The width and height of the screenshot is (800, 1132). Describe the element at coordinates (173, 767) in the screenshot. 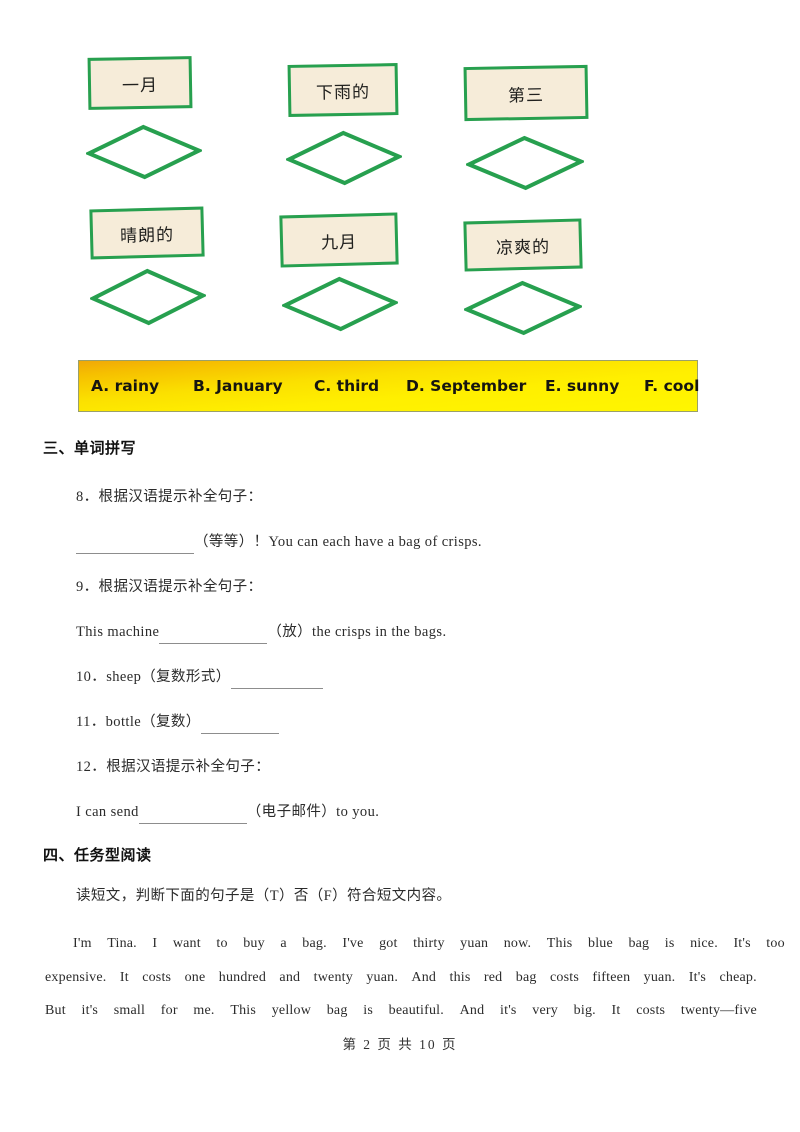

I see `question-12-prompt: 12．根据汉语提示补全句子：` at that location.